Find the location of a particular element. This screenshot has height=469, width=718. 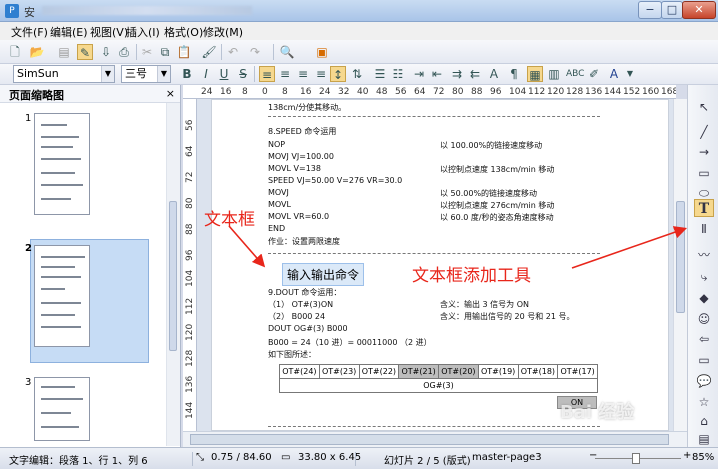

bullets-icon: ☰ is located at coordinates (380, 74).